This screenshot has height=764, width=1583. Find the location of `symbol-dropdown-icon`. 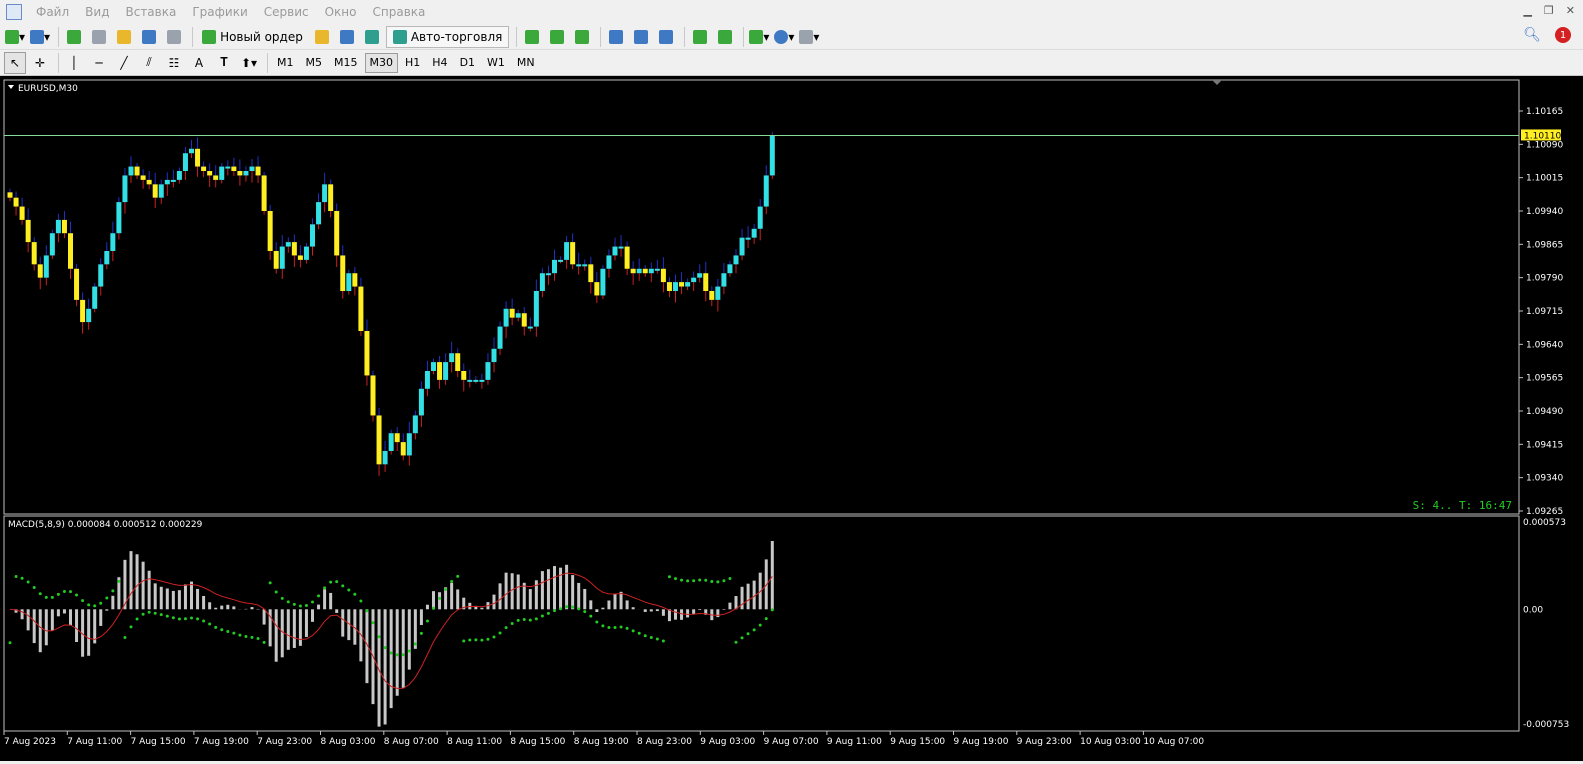

symbol-dropdown-icon is located at coordinates (11, 87).